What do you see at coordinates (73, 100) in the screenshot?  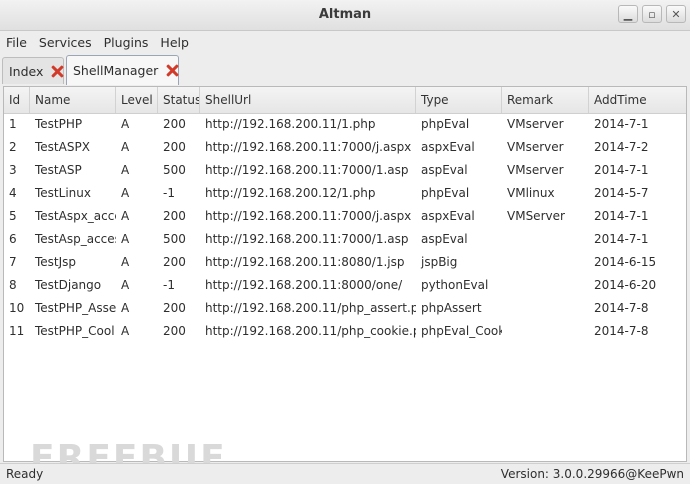 I see `column-header-name: Name` at bounding box center [73, 100].